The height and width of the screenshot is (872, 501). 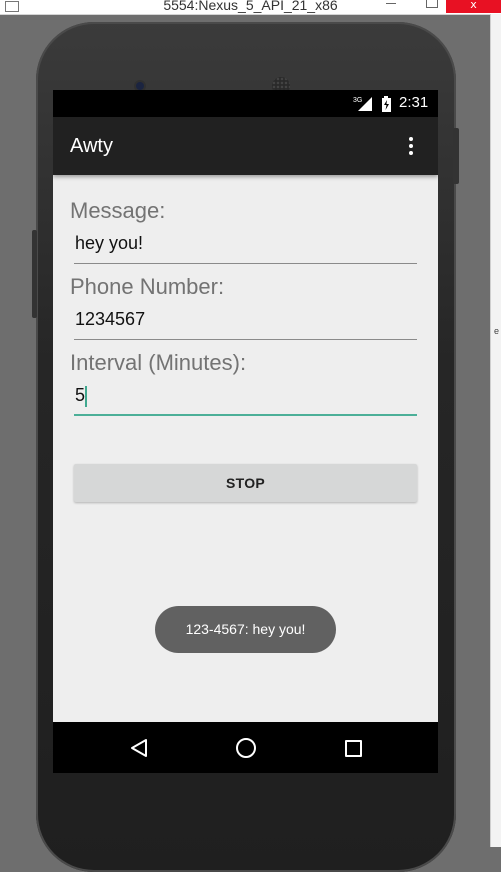 I want to click on phone-number-value: 1234567, so click(x=110, y=319).